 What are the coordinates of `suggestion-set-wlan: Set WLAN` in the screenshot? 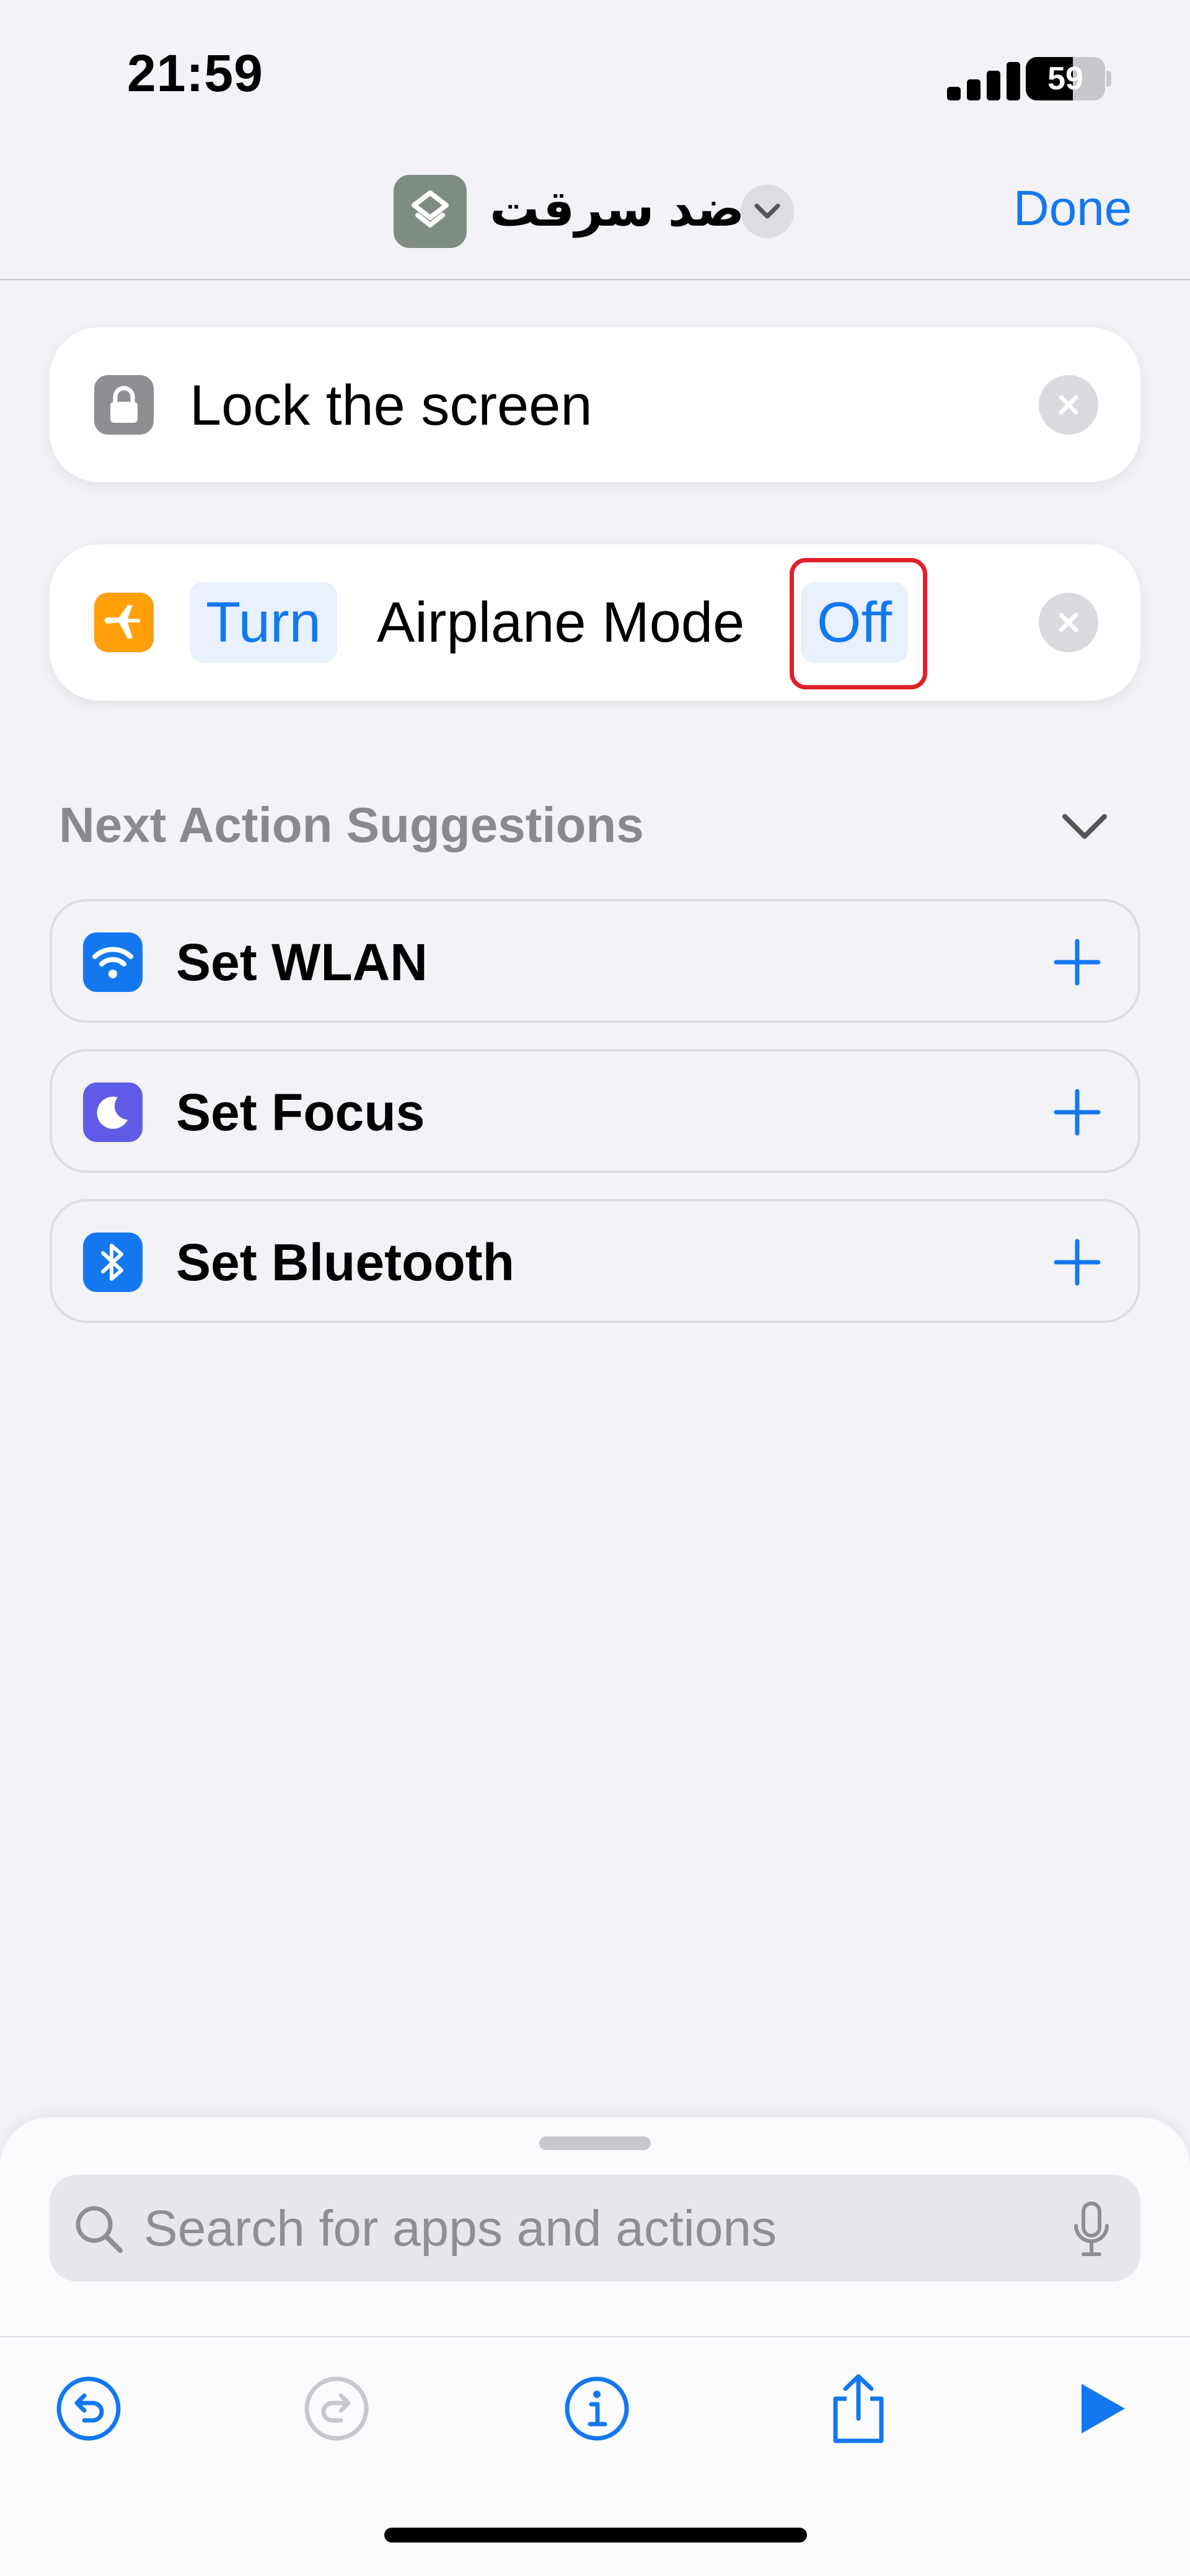 It's located at (595, 961).